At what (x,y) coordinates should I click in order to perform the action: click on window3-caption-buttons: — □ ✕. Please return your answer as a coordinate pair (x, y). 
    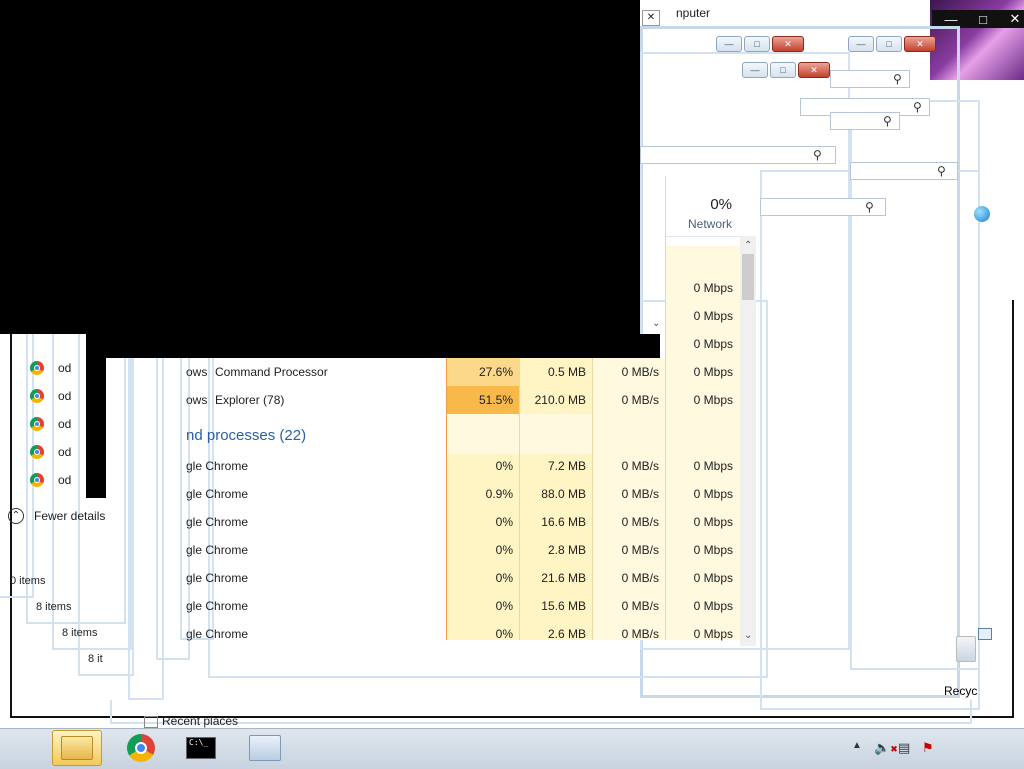
    Looking at the image, I should click on (786, 70).